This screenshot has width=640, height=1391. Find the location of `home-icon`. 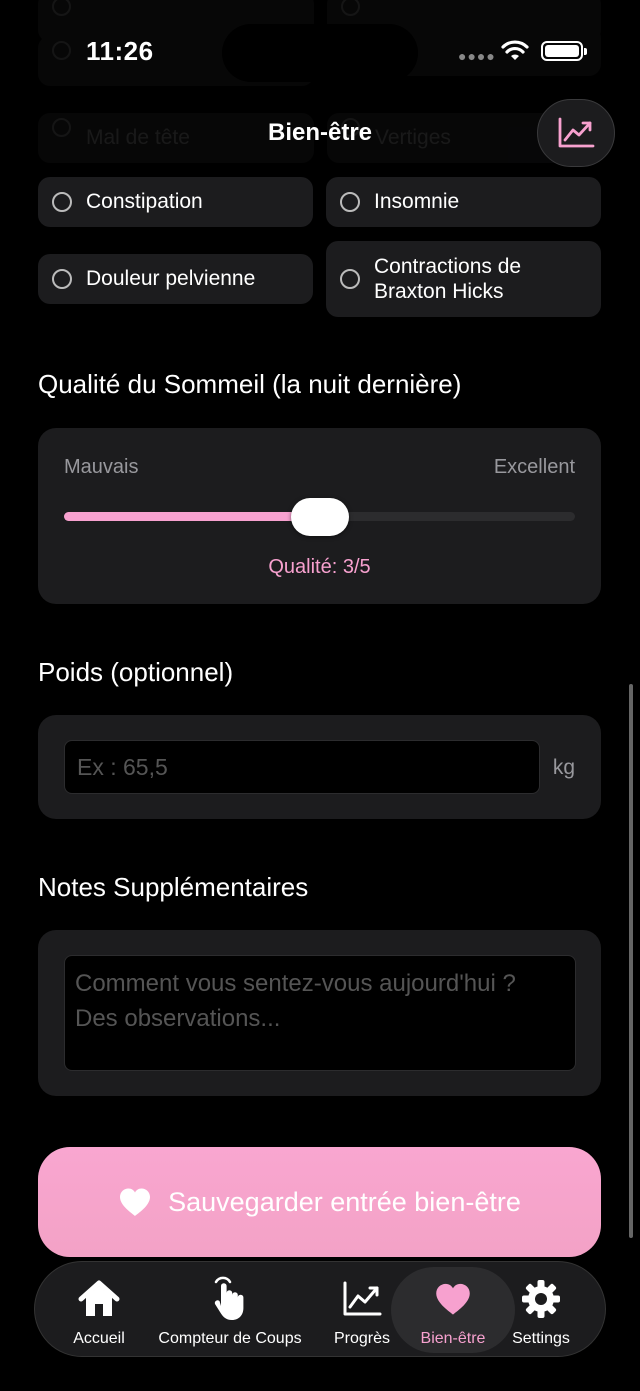

home-icon is located at coordinates (99, 1298).